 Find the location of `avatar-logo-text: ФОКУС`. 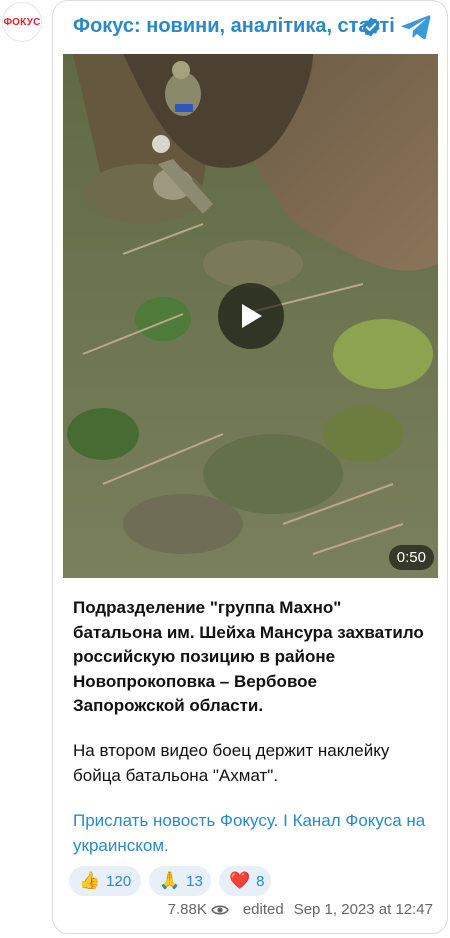

avatar-logo-text: ФОКУС is located at coordinates (22, 22).